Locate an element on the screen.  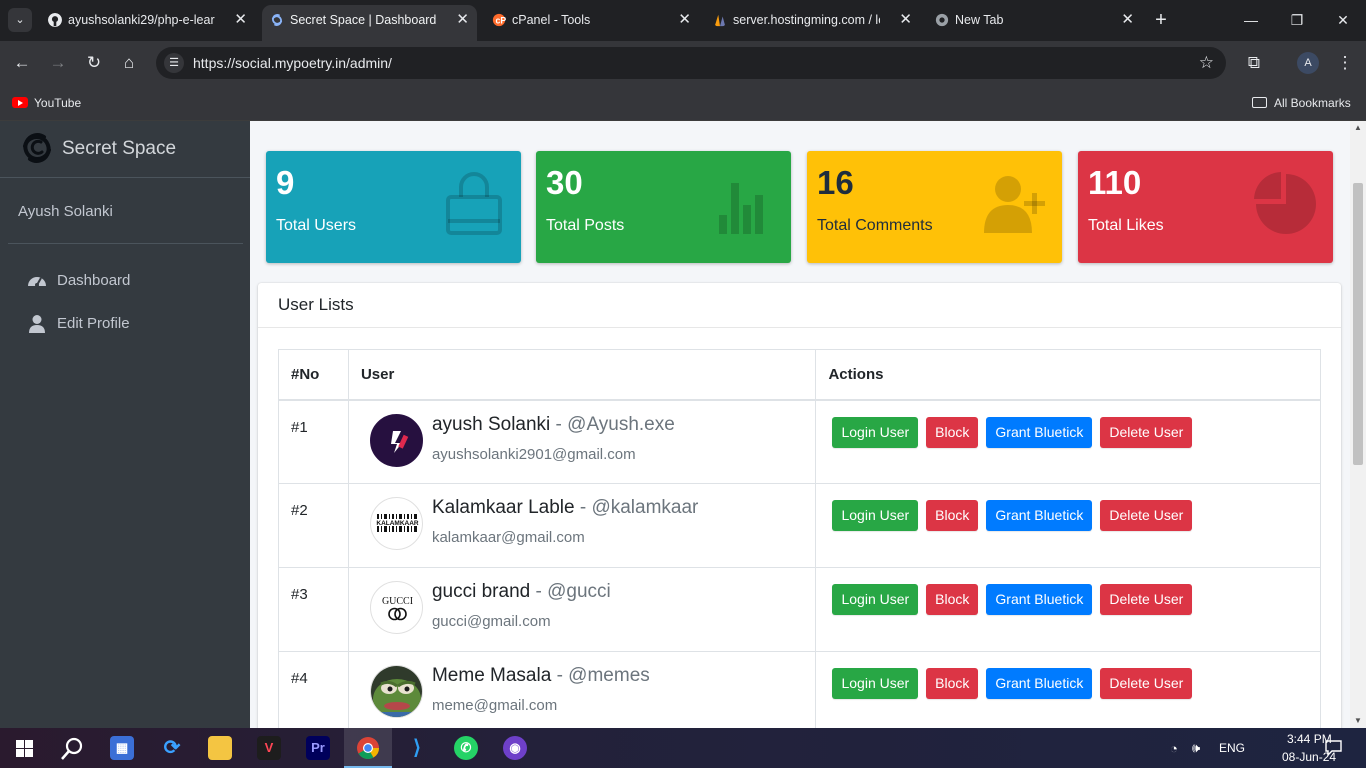
extensions-icon: ⧉ is located at coordinates (1254, 63).